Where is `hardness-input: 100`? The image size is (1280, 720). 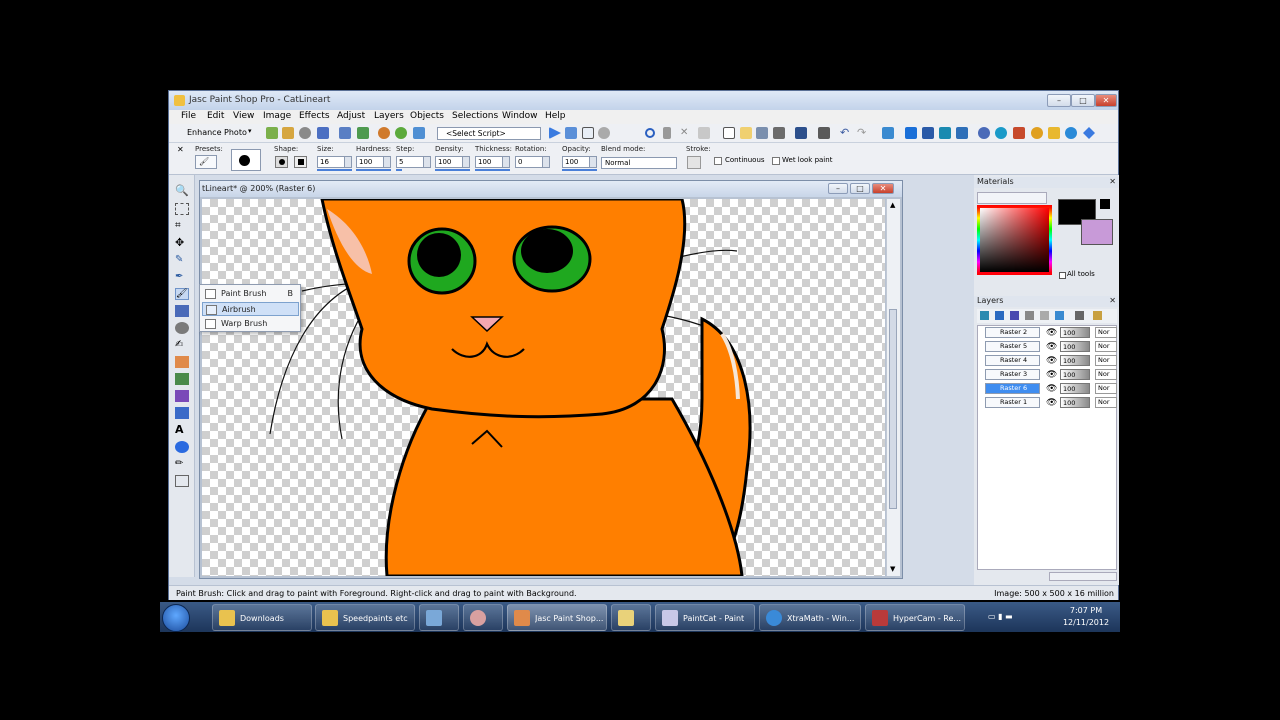 hardness-input: 100 is located at coordinates (373, 162).